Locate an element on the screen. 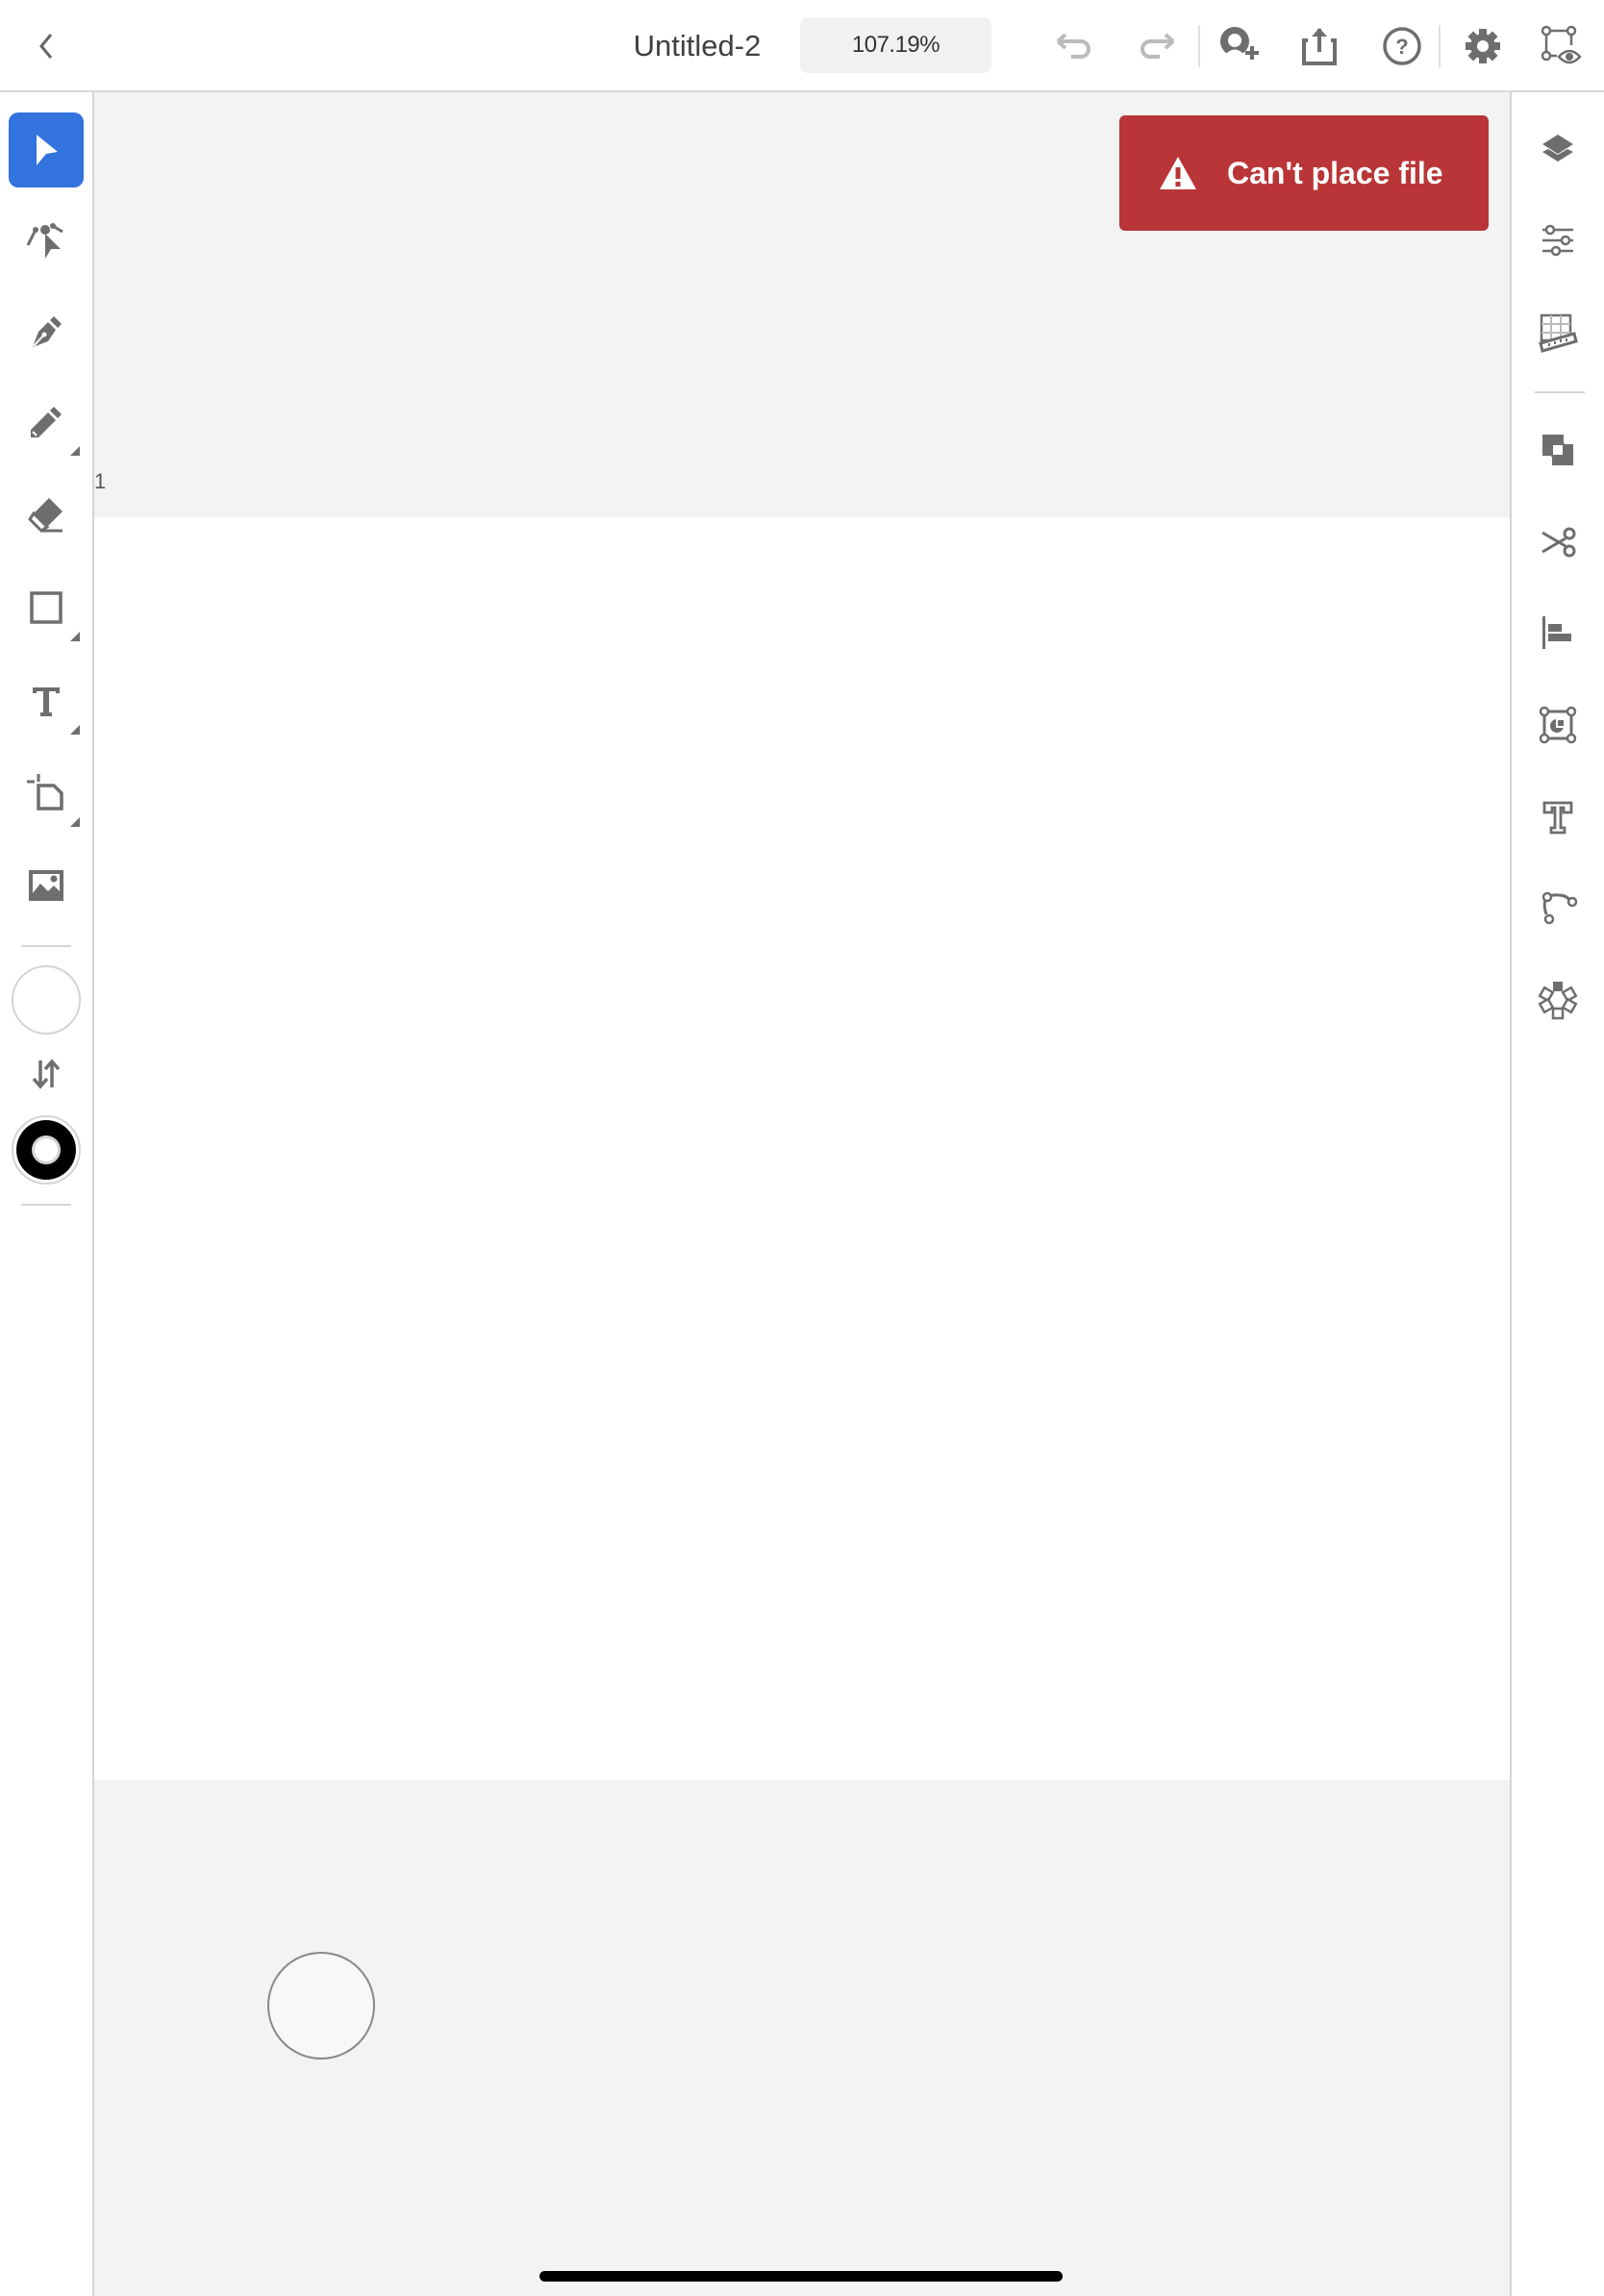 This screenshot has height=2296, width=1604. redo-button is located at coordinates (1158, 46).